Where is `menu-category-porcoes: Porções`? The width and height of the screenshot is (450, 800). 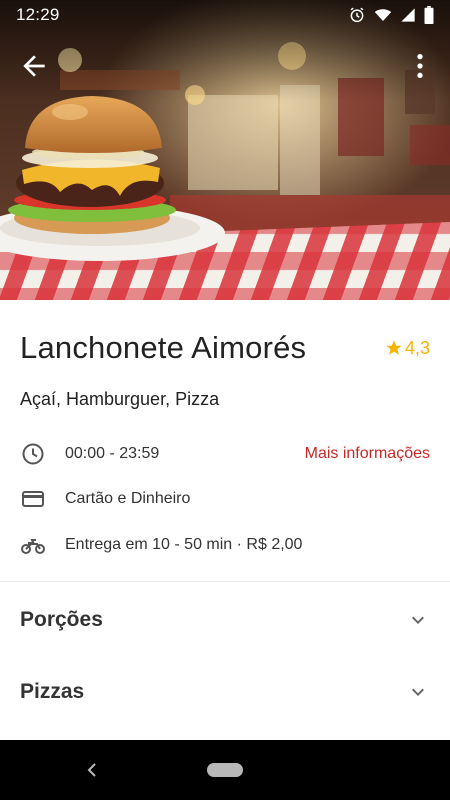 menu-category-porcoes: Porções is located at coordinates (225, 620).